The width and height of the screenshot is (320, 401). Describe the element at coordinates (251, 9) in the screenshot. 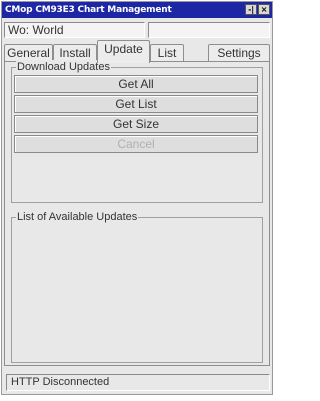

I see `minimize-button: -|` at that location.